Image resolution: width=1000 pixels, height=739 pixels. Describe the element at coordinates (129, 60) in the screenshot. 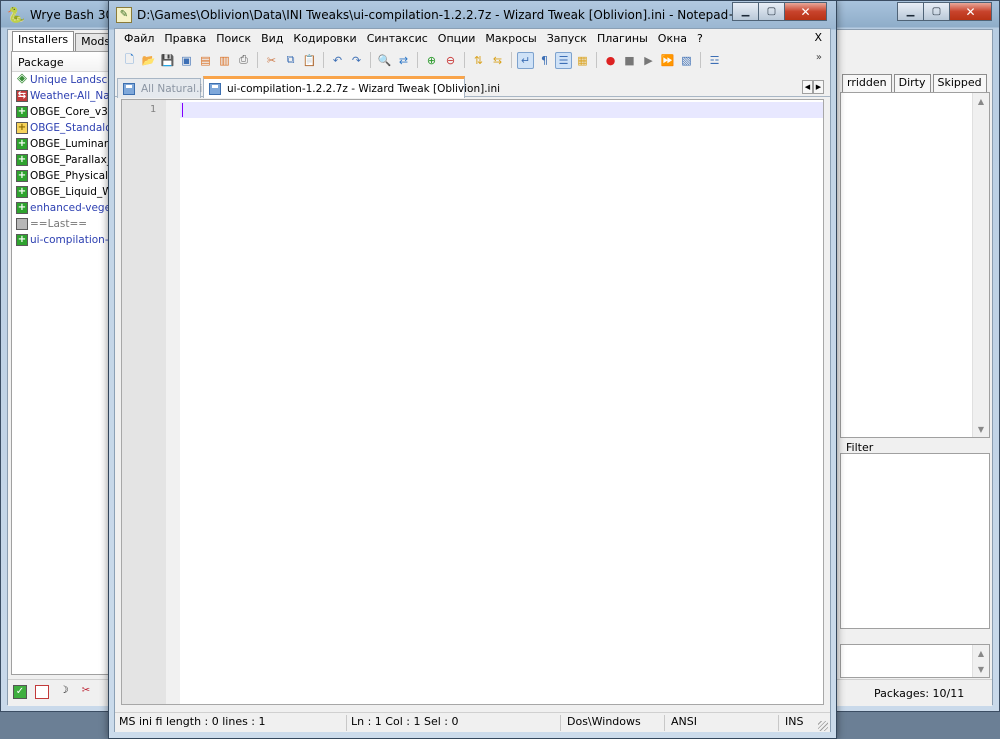

I see `new-file-icon: 🗋` at that location.